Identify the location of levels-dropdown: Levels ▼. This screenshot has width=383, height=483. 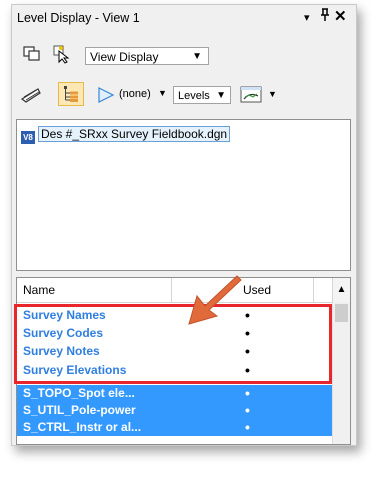
(202, 95).